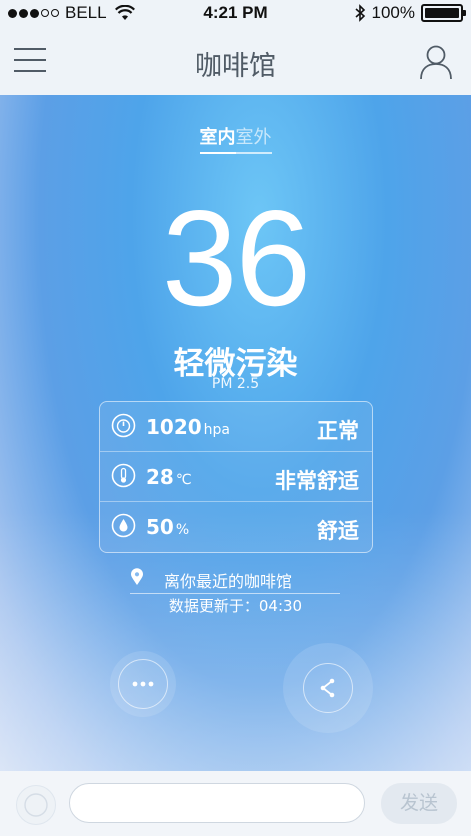  I want to click on temperature-reading: 28 ℃, so click(169, 477).